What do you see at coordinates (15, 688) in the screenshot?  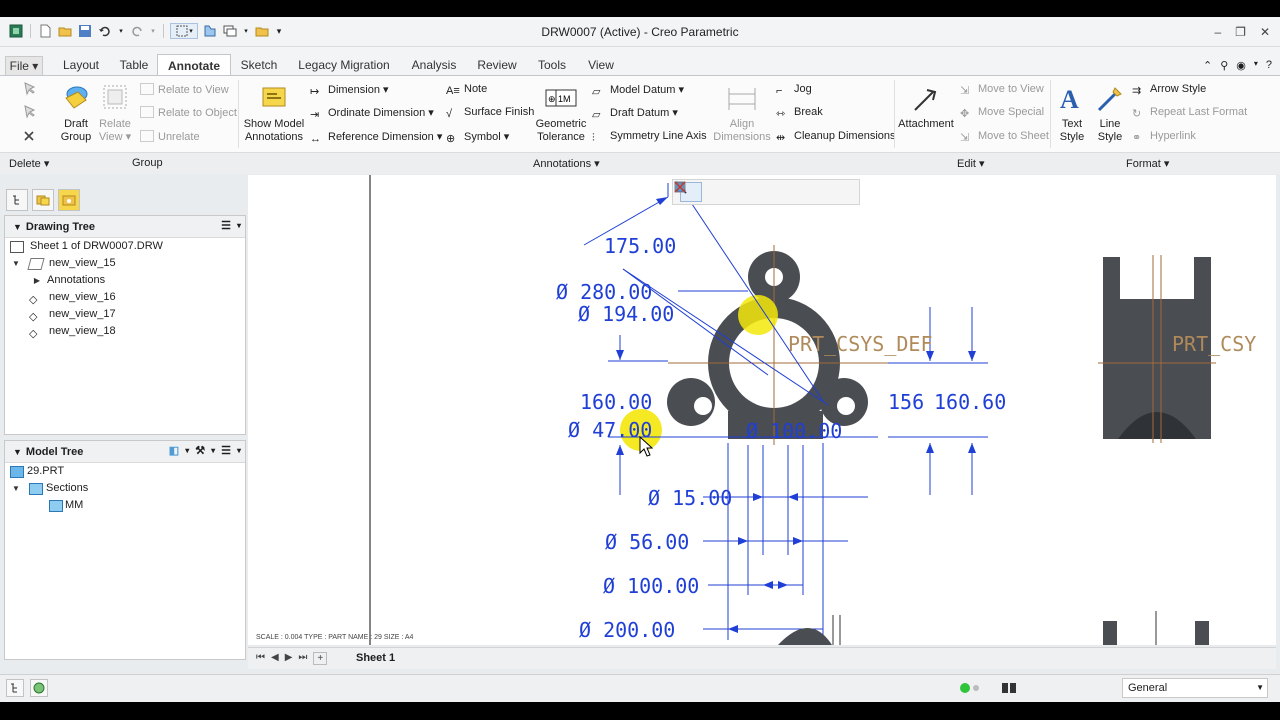 I see `toggle-navigator-icon` at bounding box center [15, 688].